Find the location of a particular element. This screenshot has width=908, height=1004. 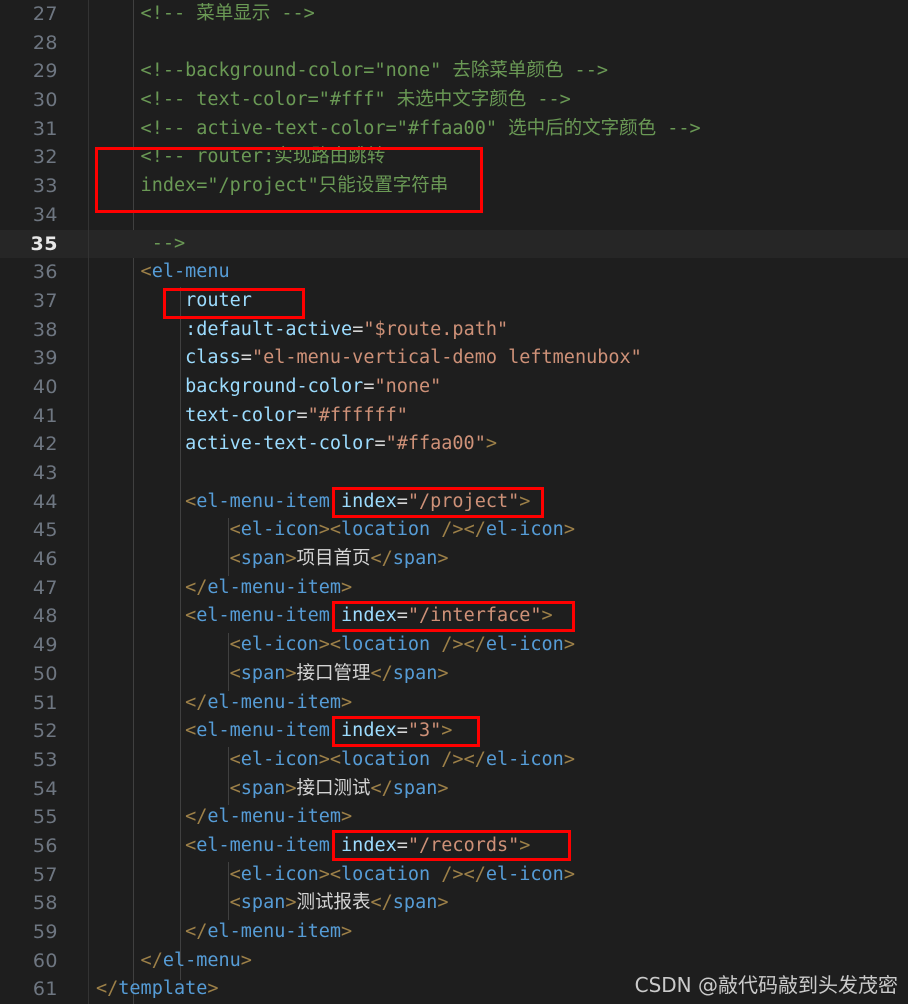

line-number: 61 is located at coordinates (45, 989).